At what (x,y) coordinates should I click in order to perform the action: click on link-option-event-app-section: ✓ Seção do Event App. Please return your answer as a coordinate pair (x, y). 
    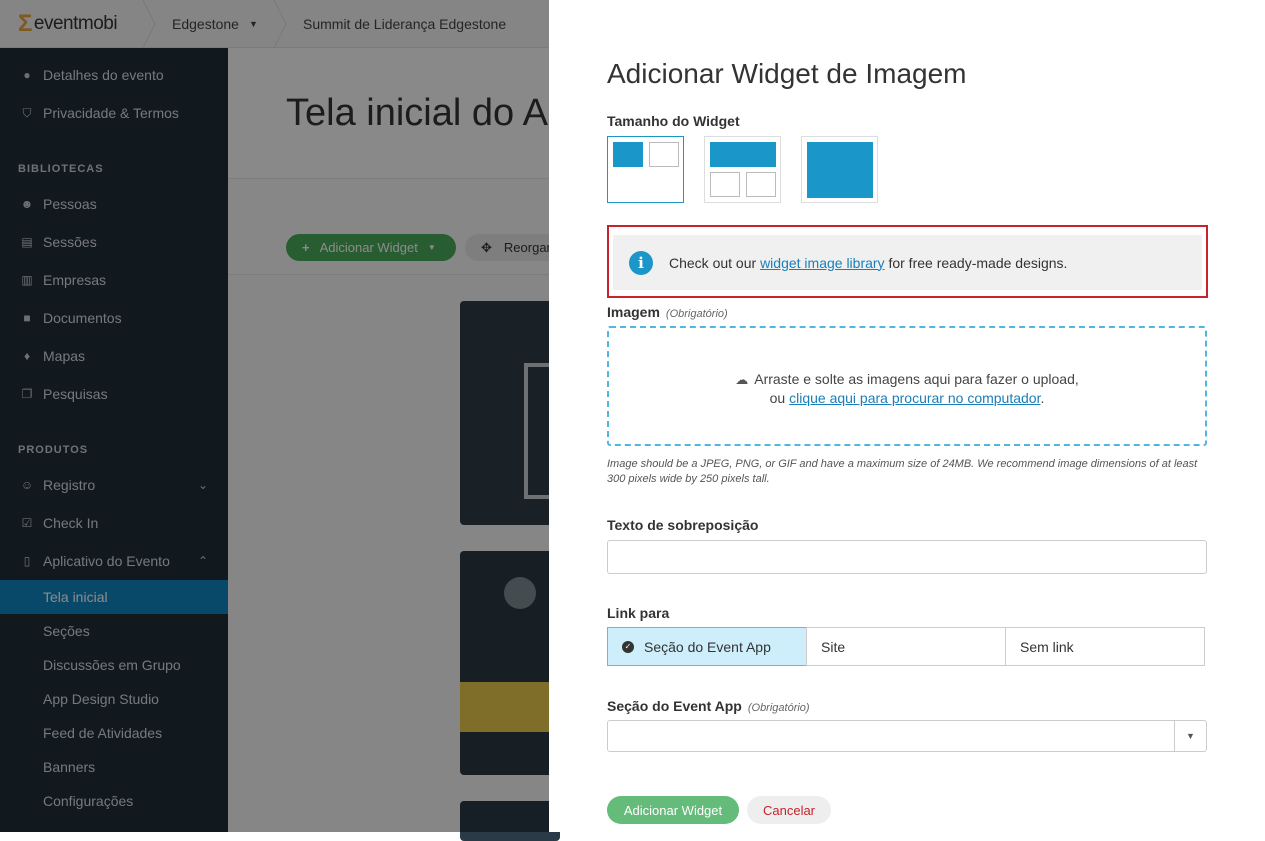
    Looking at the image, I should click on (707, 646).